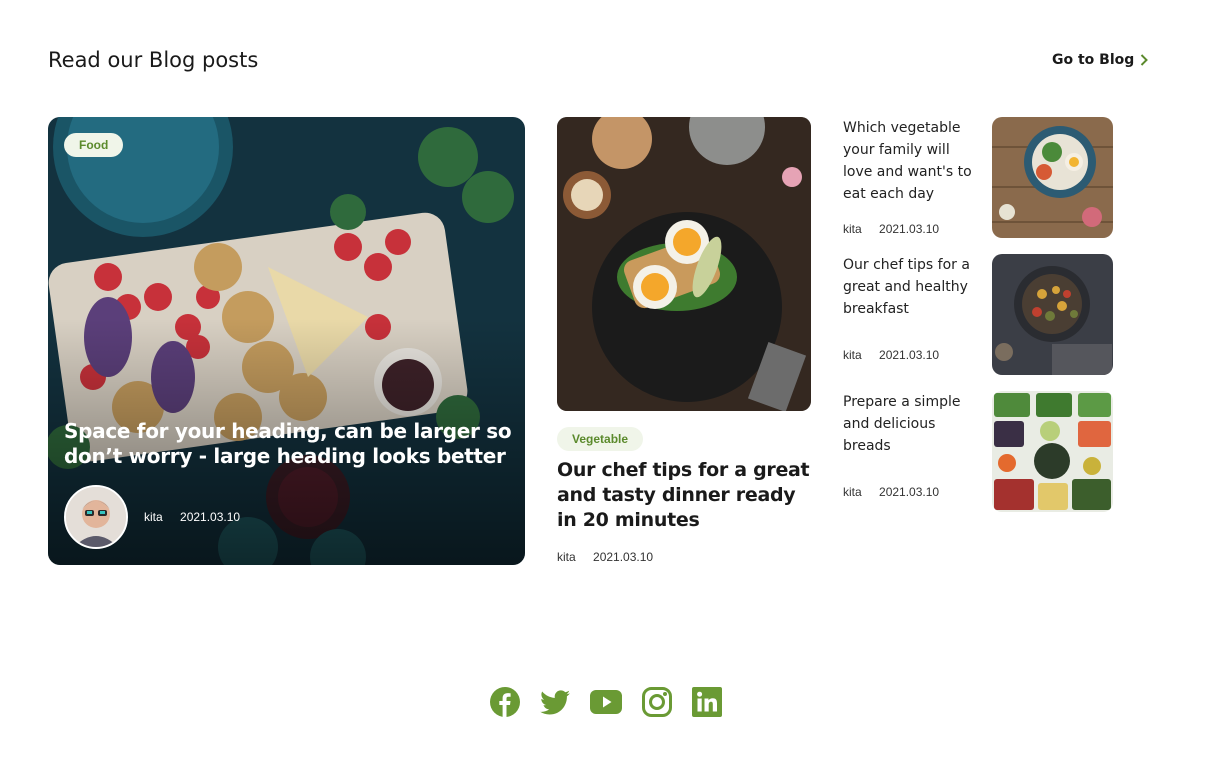 The height and width of the screenshot is (757, 1209). I want to click on twitter-icon, so click(555, 702).